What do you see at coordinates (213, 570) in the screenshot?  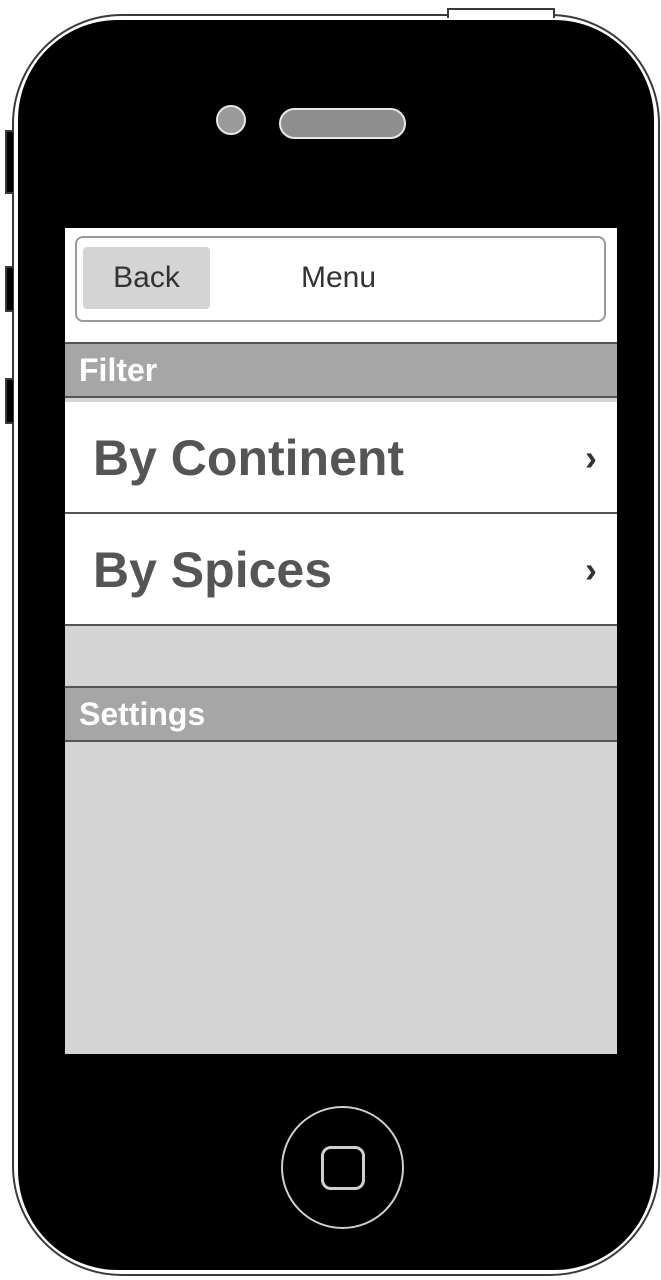 I see `list-item-label: By Spices` at bounding box center [213, 570].